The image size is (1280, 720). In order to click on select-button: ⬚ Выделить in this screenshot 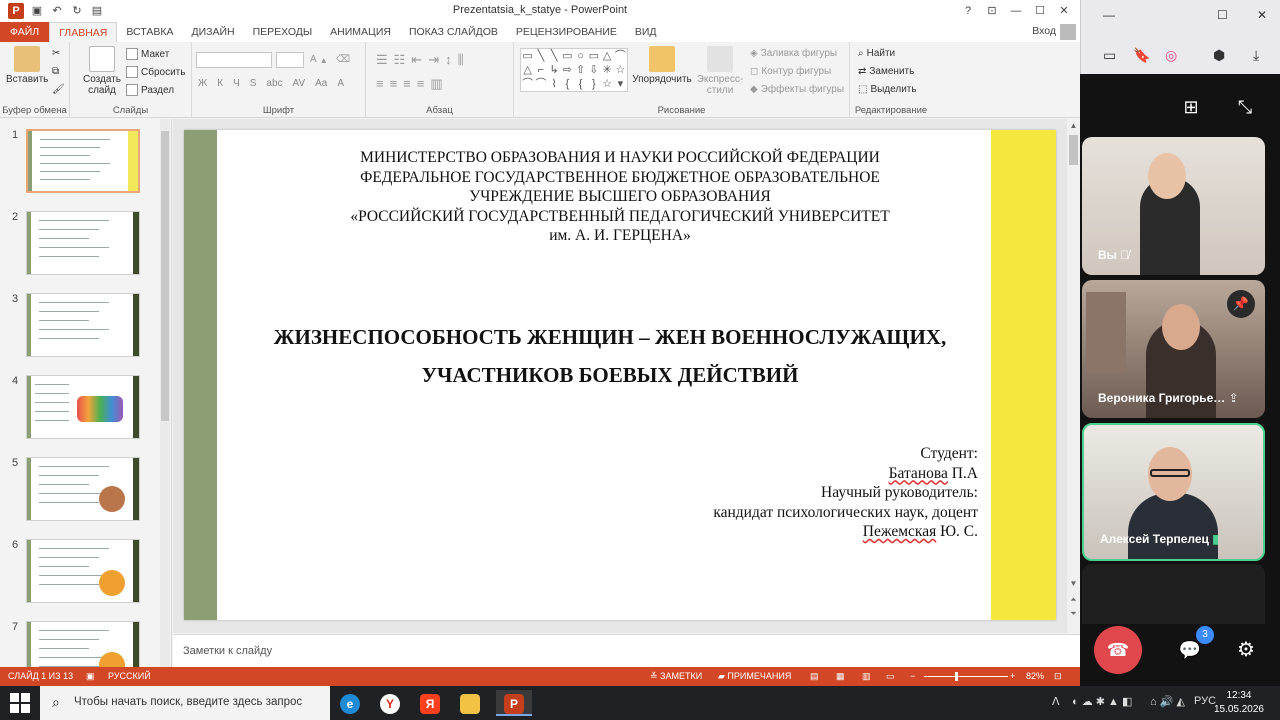, I will do `click(887, 89)`.